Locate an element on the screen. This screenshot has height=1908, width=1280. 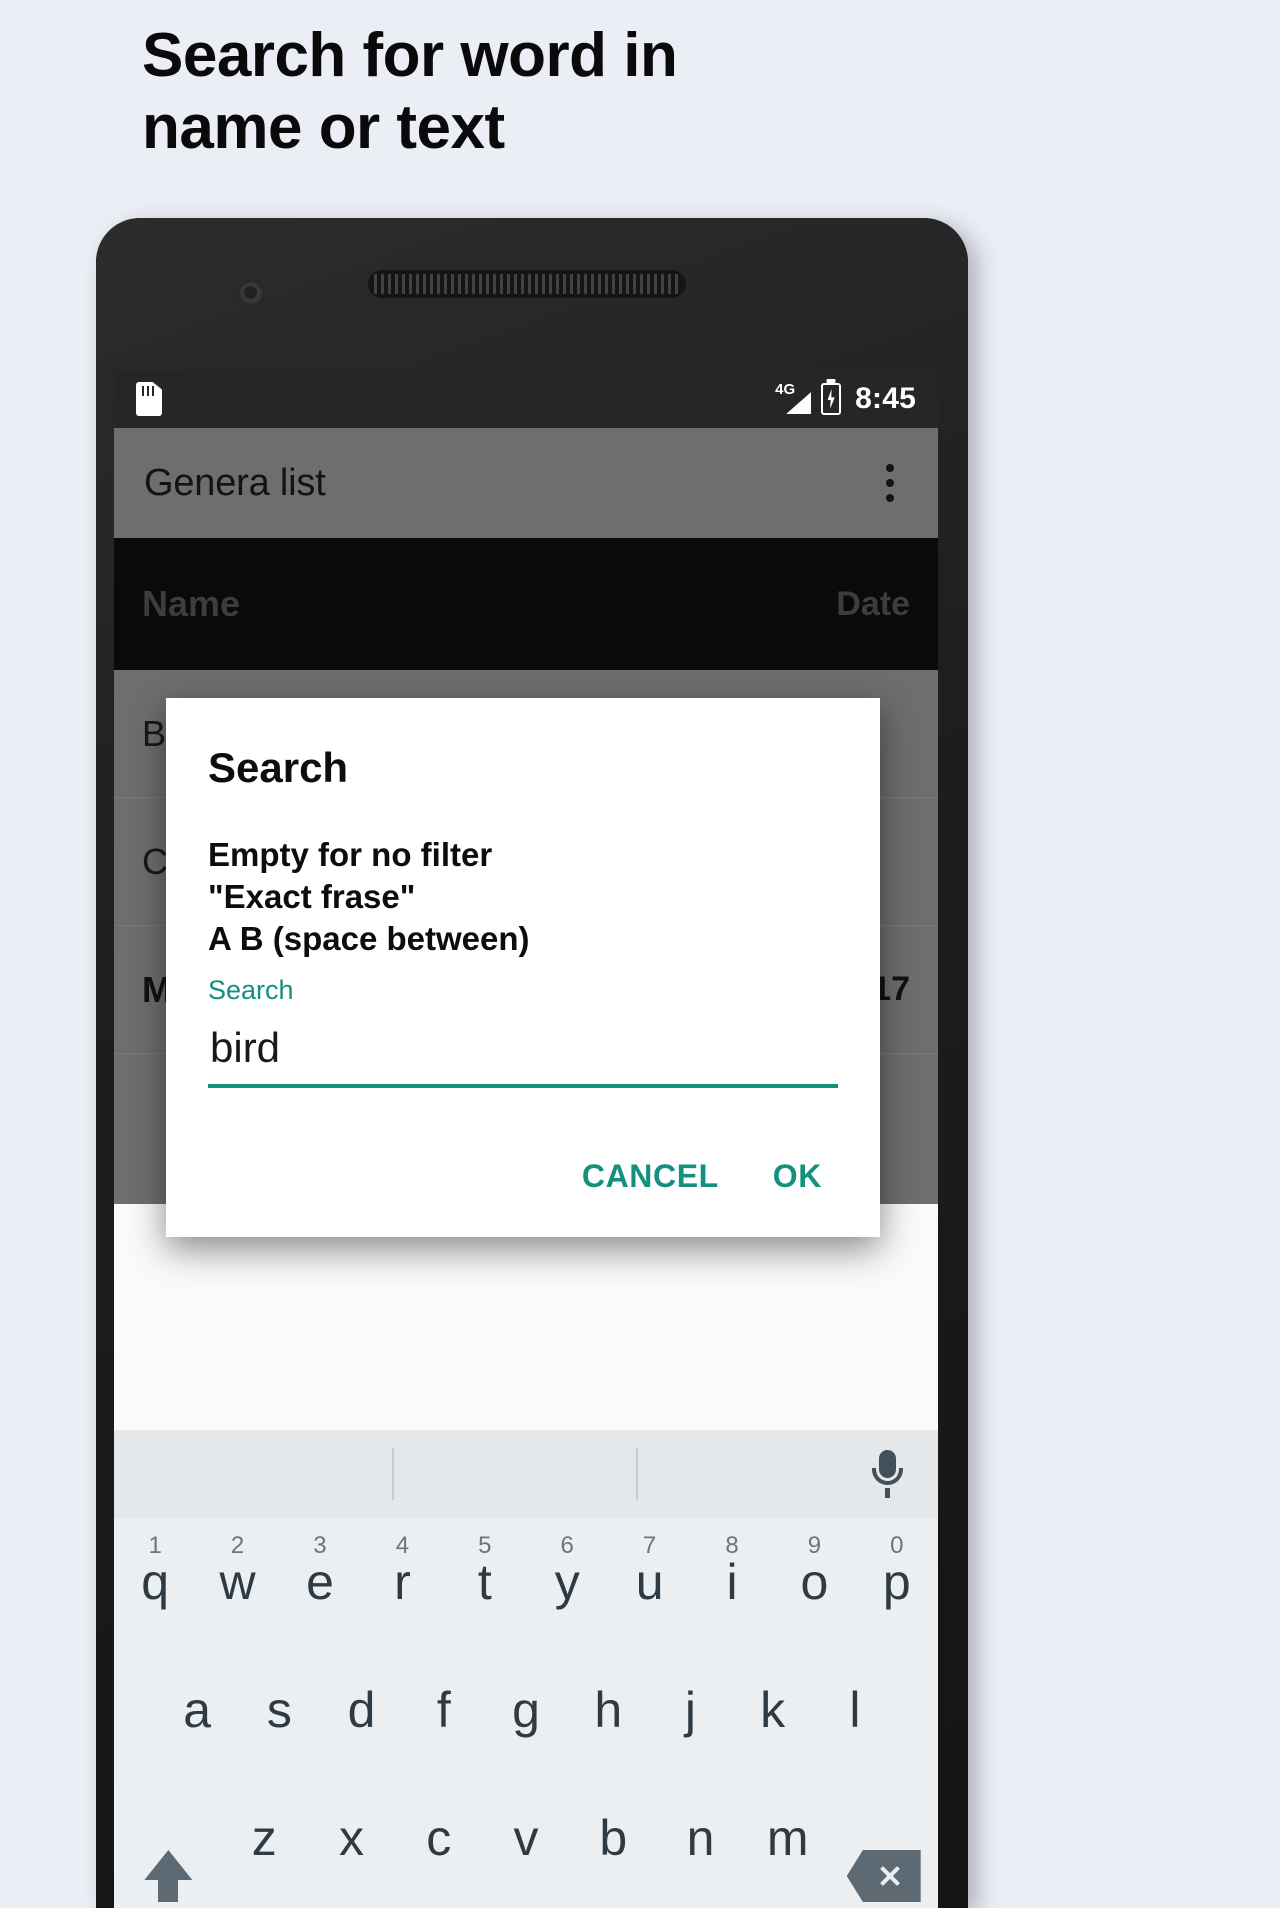
key-t-number: 5 is located at coordinates (485, 1545).